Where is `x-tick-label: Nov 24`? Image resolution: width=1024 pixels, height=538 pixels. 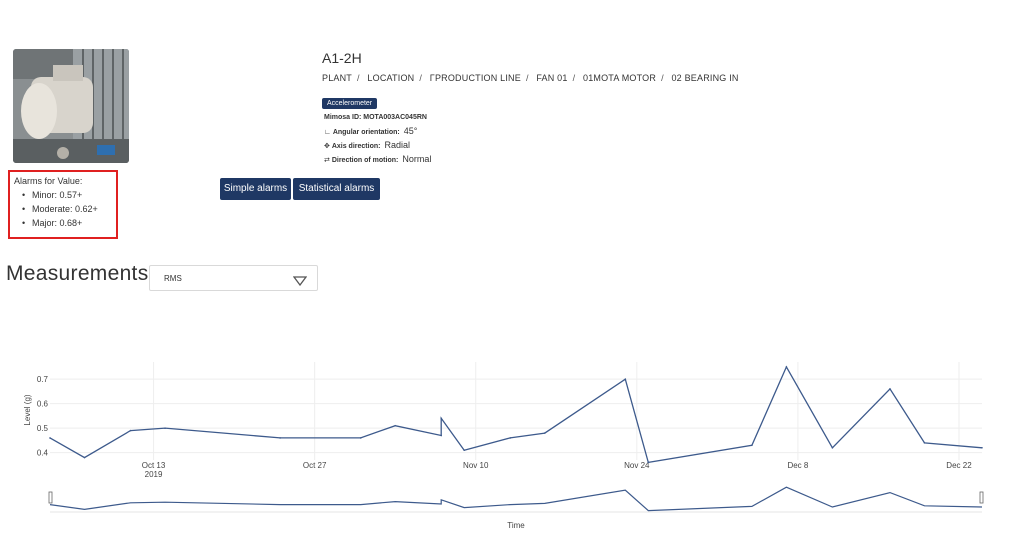 x-tick-label: Nov 24 is located at coordinates (637, 465).